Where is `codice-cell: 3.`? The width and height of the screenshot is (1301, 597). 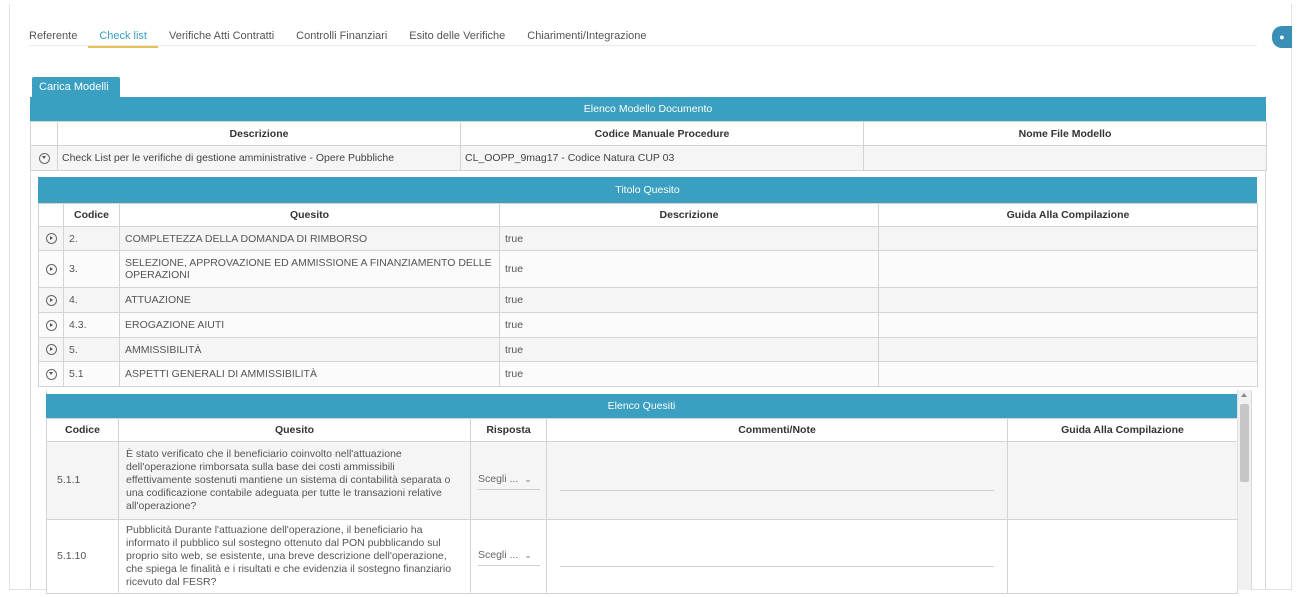 codice-cell: 3. is located at coordinates (91, 269).